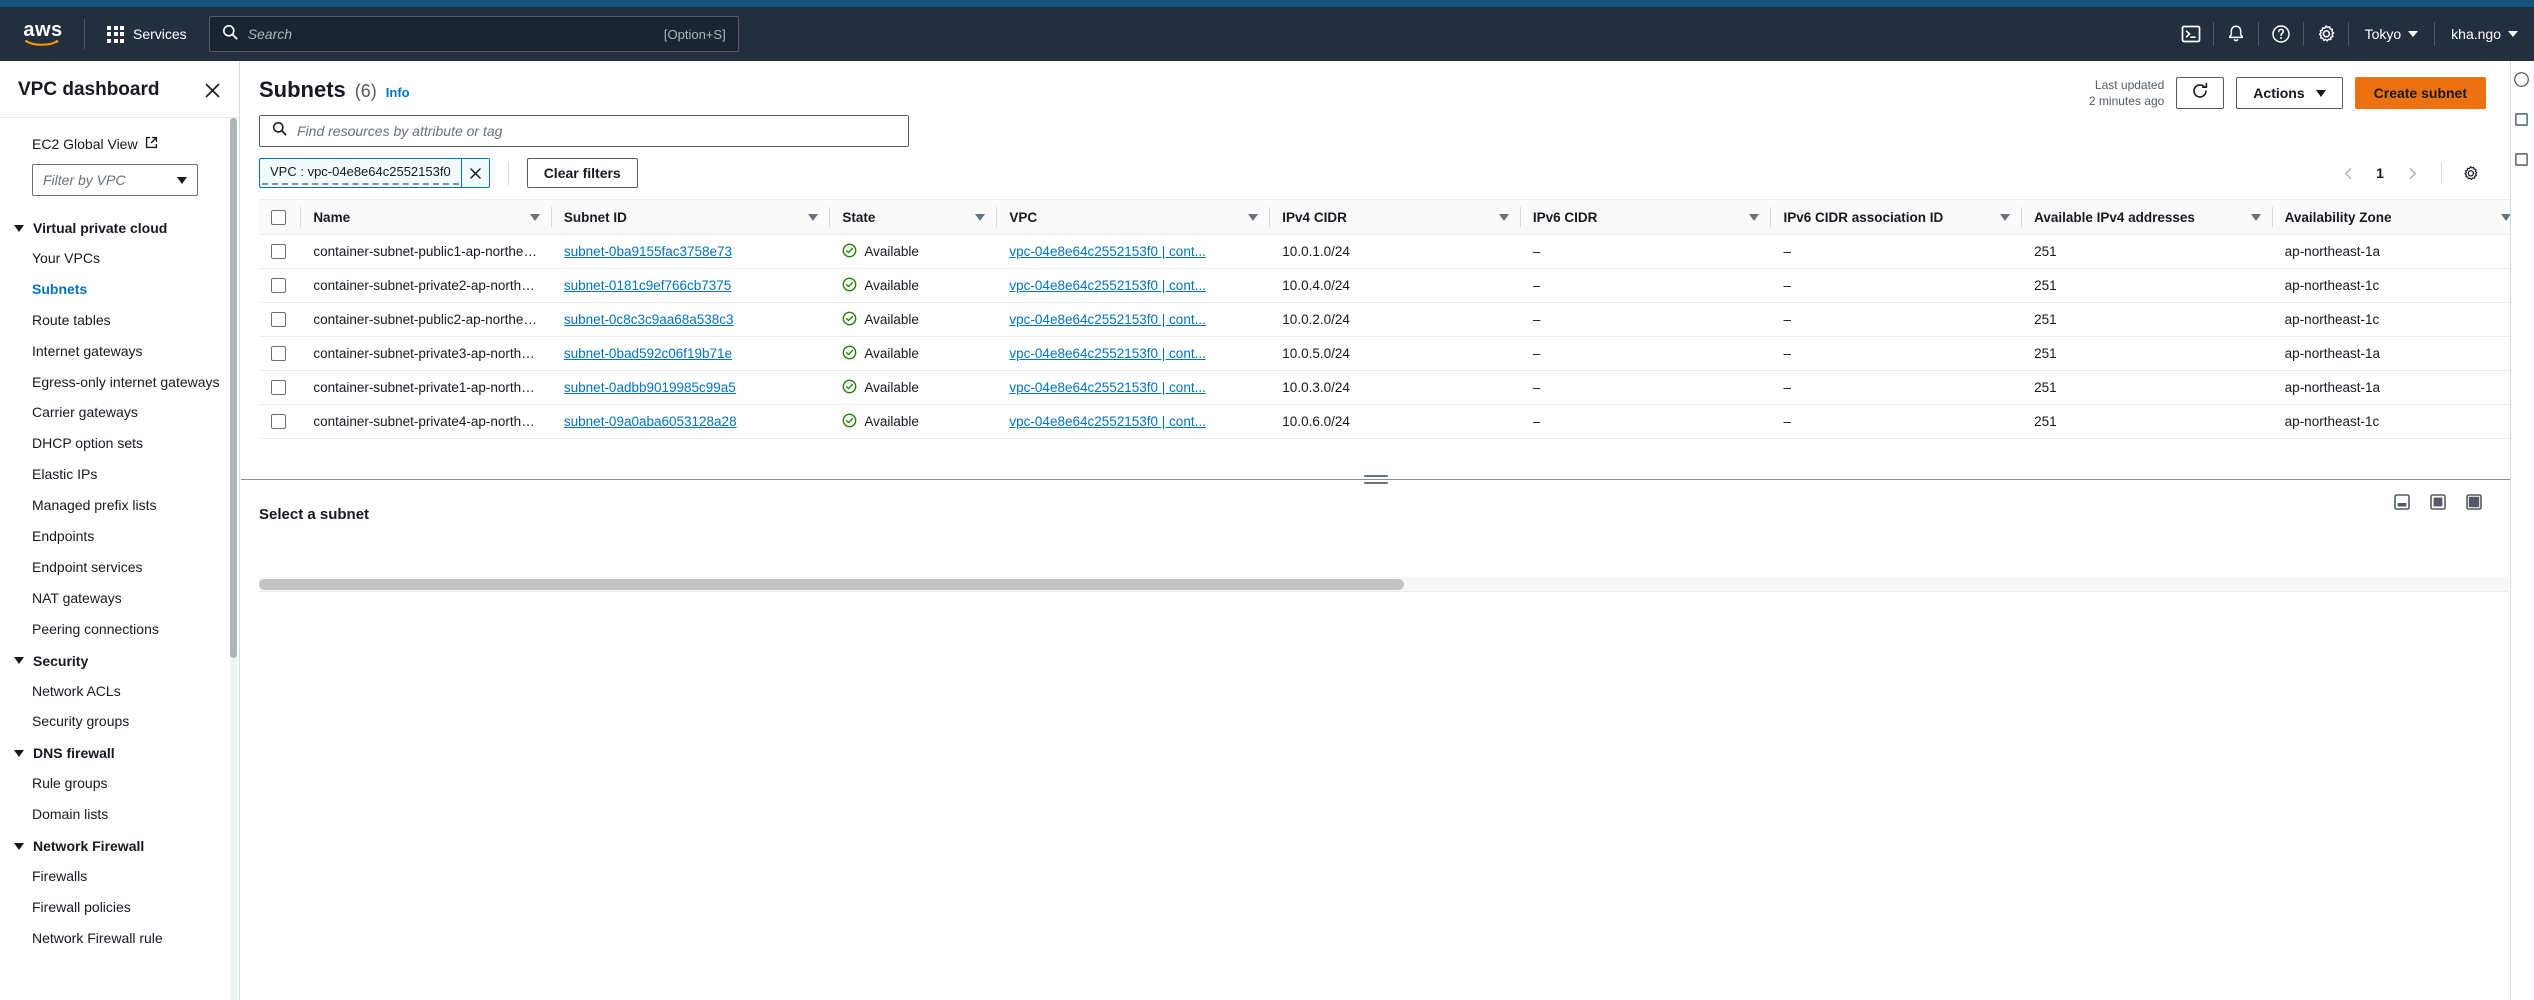 This screenshot has width=2534, height=1000. I want to click on sidebar-item-rule-groups: Rule groups, so click(119, 783).